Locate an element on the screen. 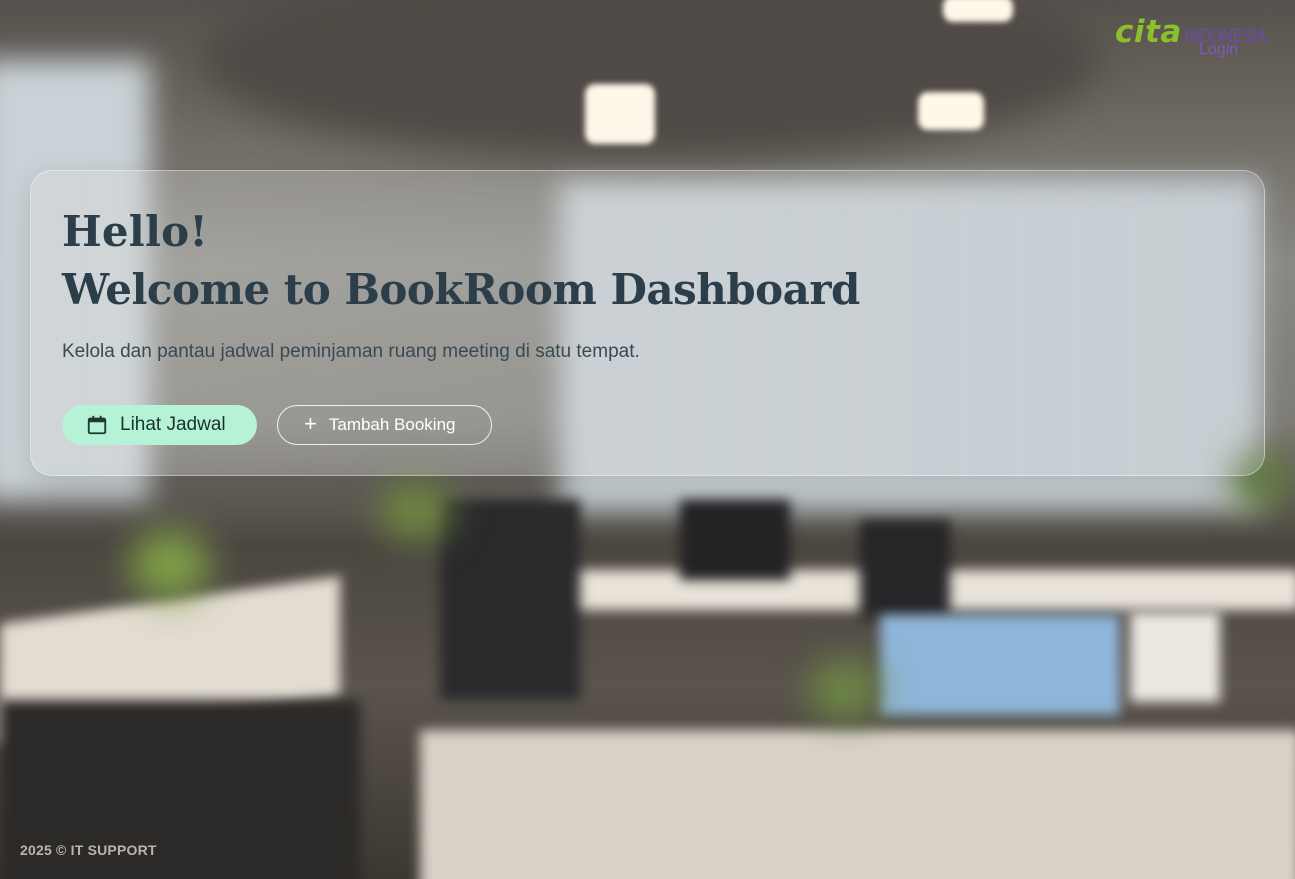 Image resolution: width=1295 pixels, height=879 pixels. lihat-jadwal-button: Lihat Jadwal is located at coordinates (159, 425).